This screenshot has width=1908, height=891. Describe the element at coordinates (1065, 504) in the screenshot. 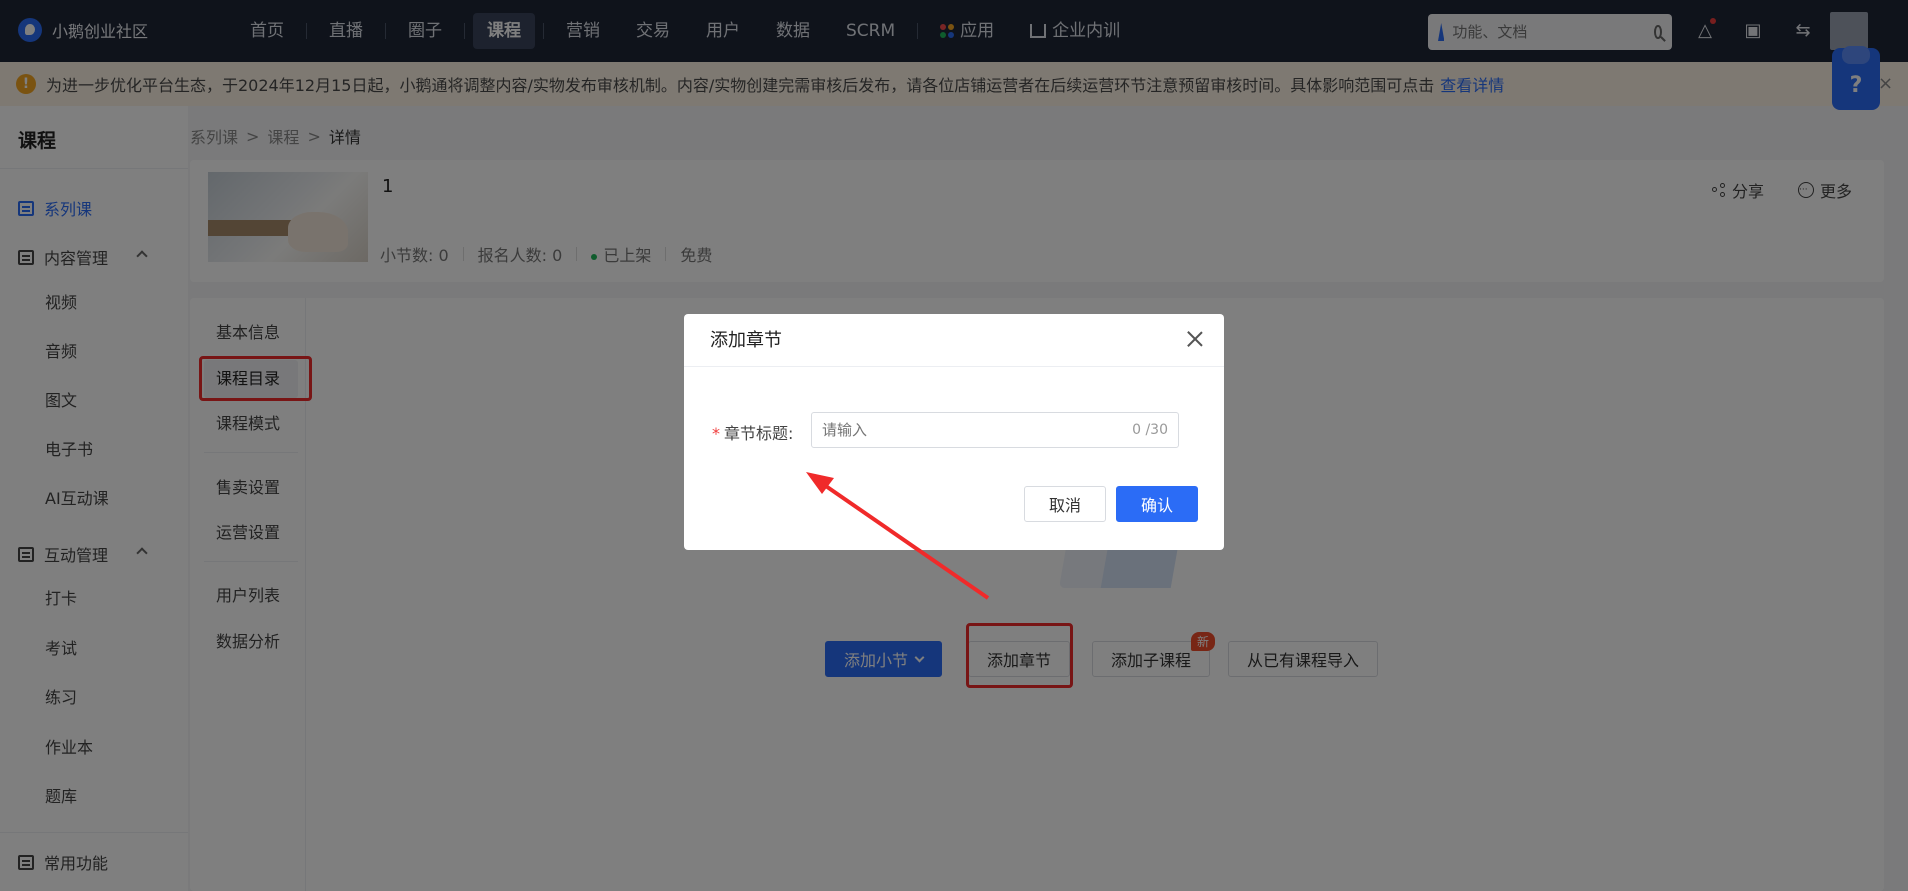

I see `cancel-button: 取消` at that location.